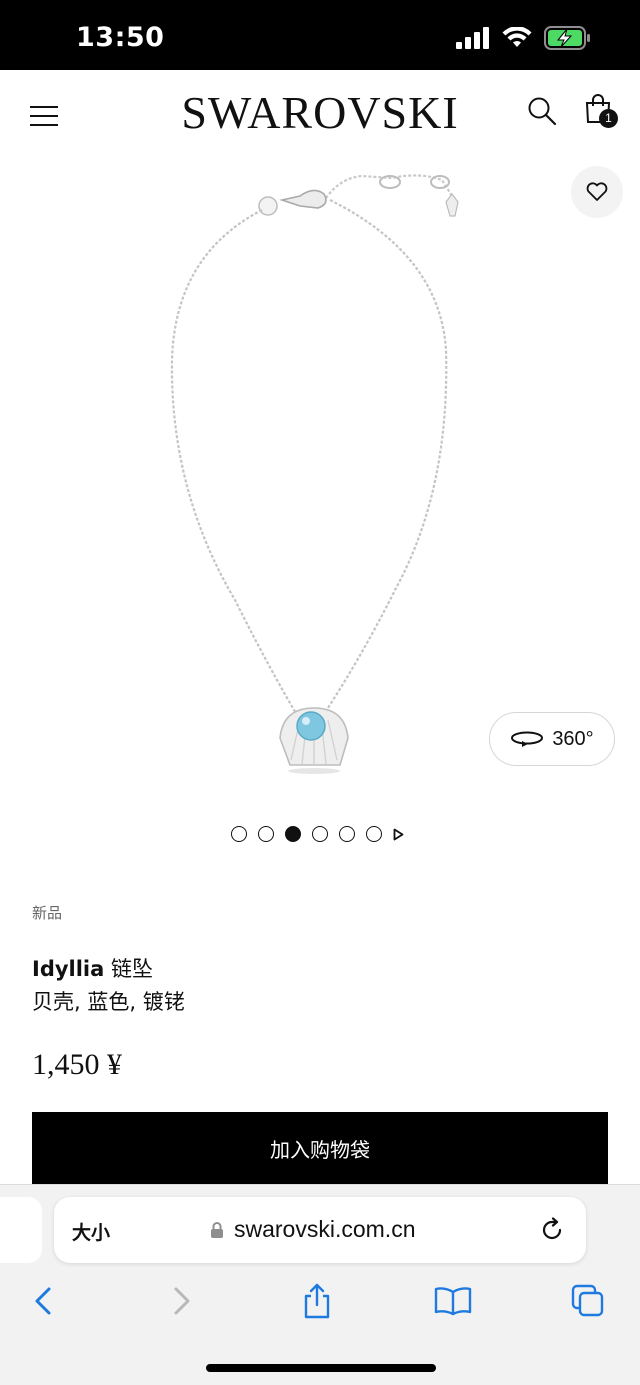 The height and width of the screenshot is (1385, 640). Describe the element at coordinates (68, 969) in the screenshot. I see `product-name: Idyllia` at that location.